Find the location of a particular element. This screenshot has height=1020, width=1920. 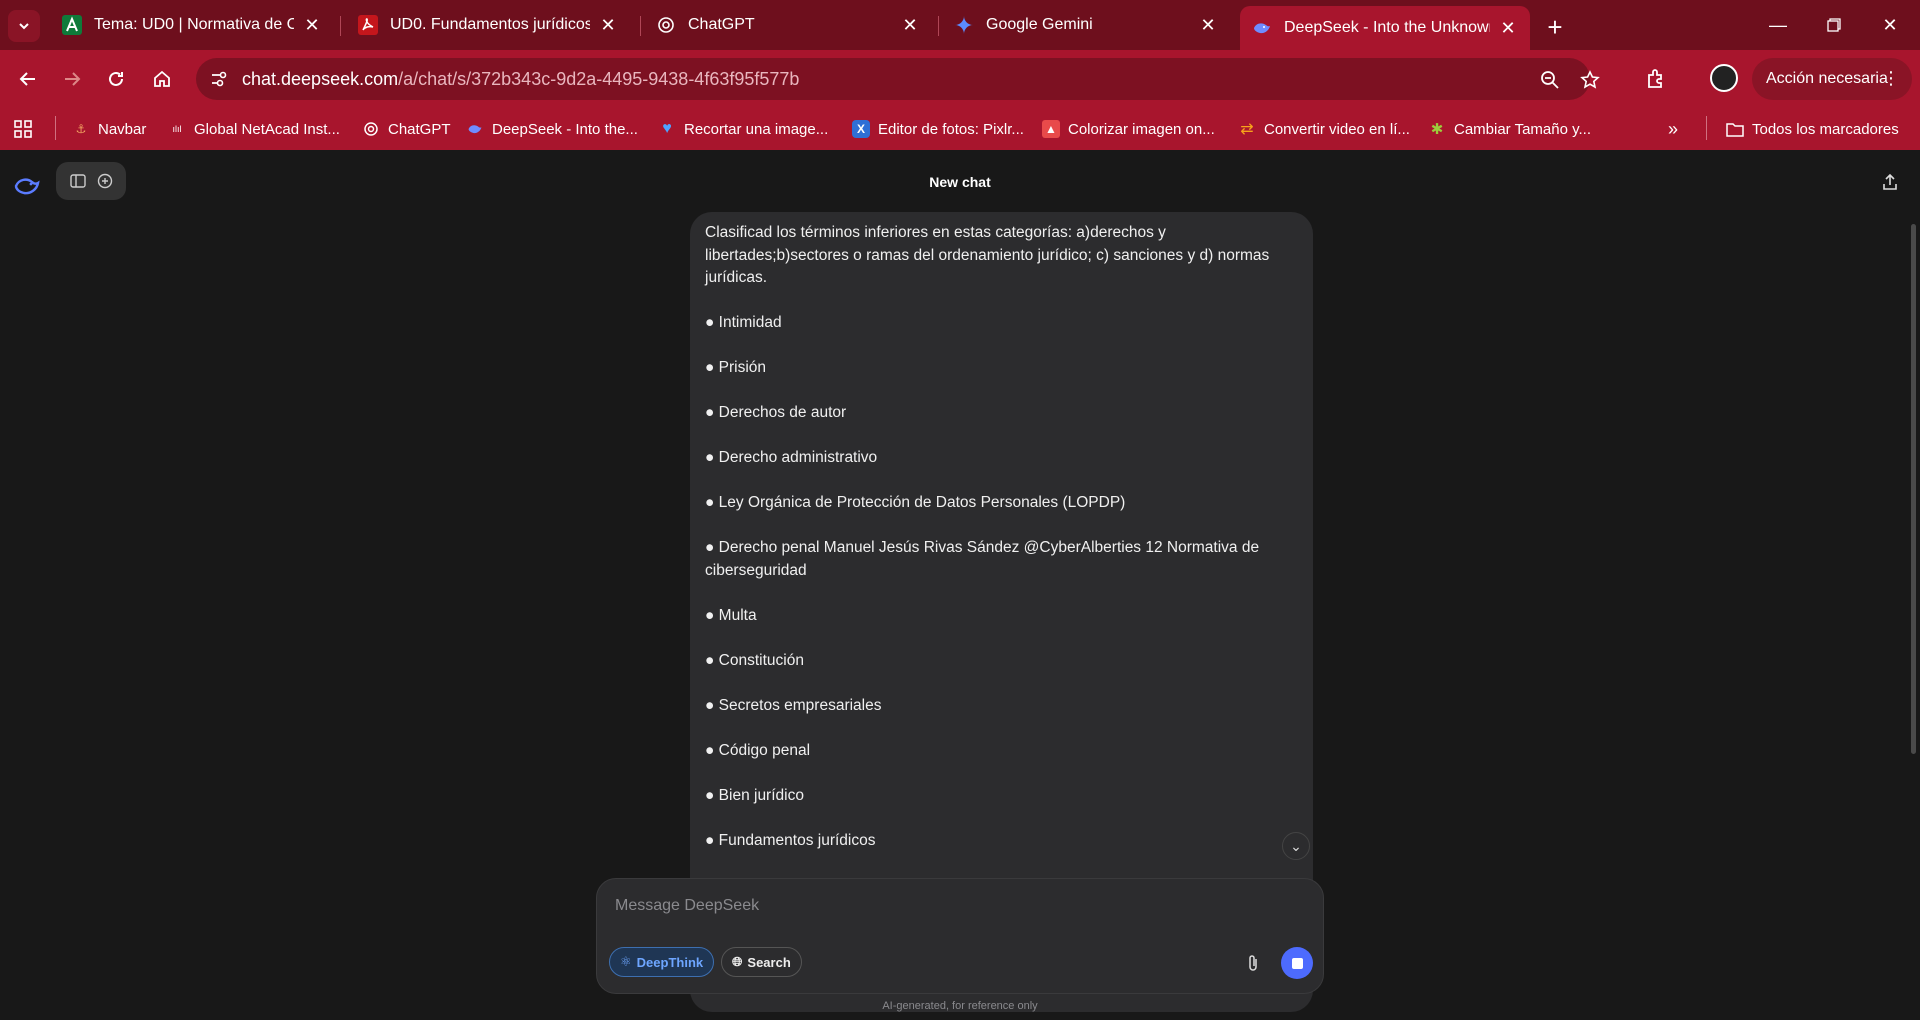

list-item: ● Derecho administrativo is located at coordinates (791, 457).